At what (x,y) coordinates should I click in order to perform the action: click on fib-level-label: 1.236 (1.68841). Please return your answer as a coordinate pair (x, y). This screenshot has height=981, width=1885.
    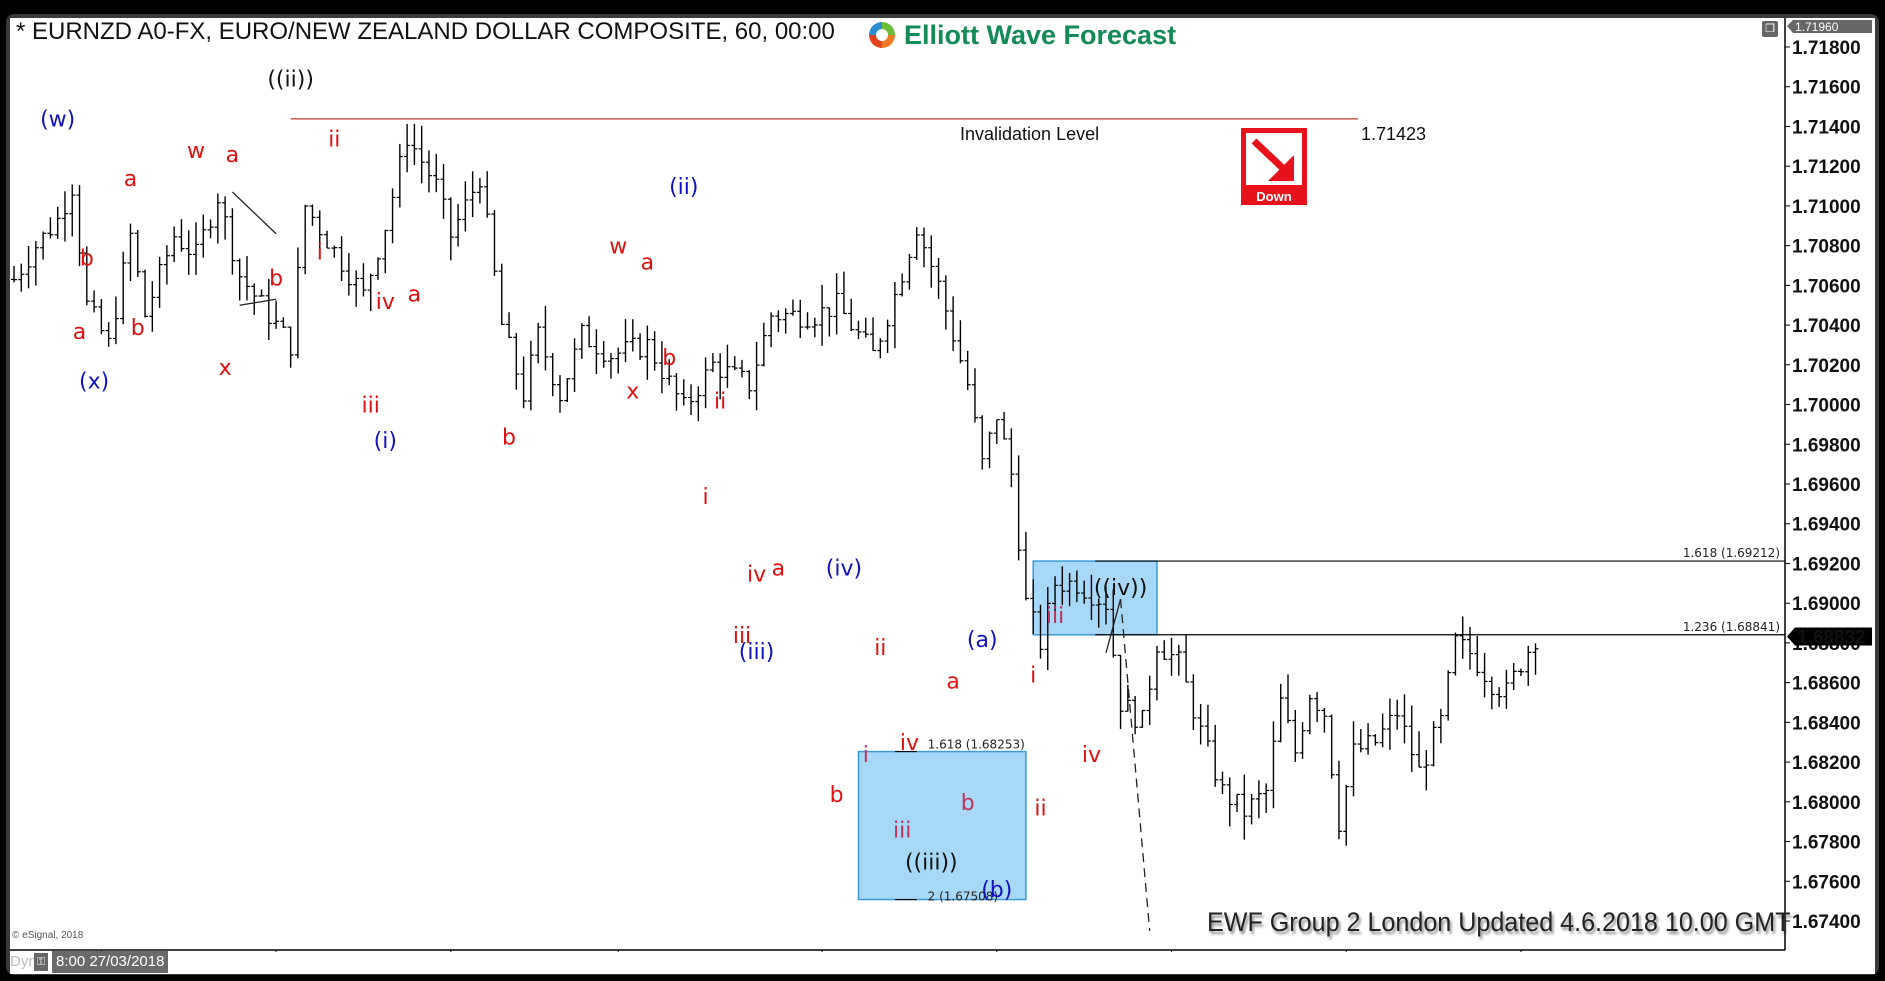
    Looking at the image, I should click on (1731, 627).